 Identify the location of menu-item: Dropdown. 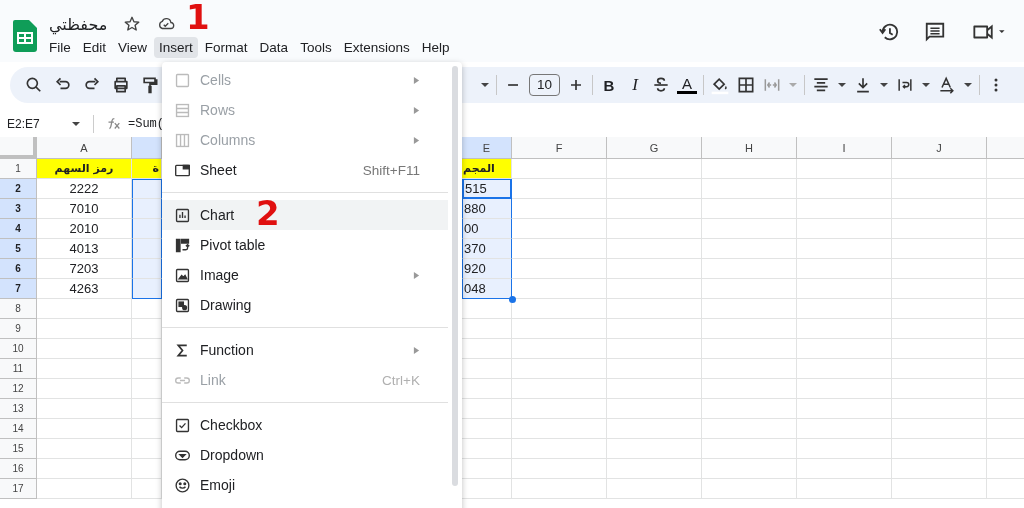
(305, 455).